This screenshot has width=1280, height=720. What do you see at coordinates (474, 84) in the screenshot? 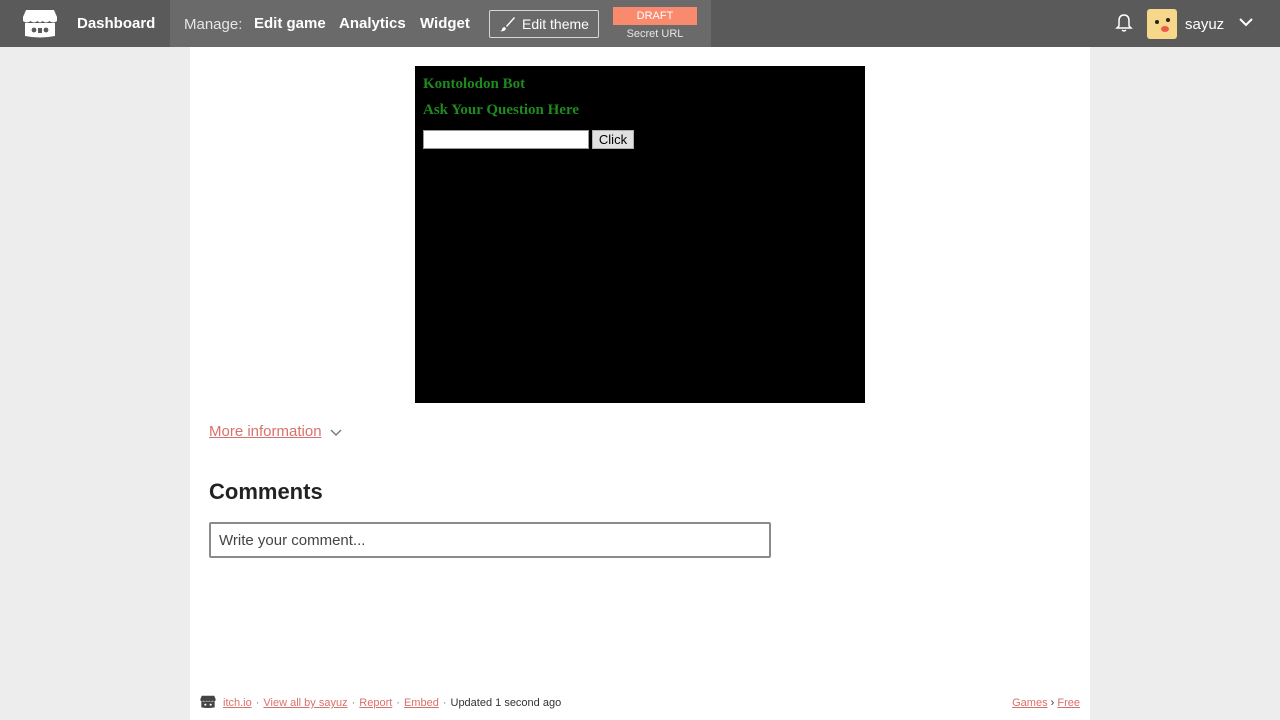
I see `bot-title: Kontolodon Bot` at bounding box center [474, 84].